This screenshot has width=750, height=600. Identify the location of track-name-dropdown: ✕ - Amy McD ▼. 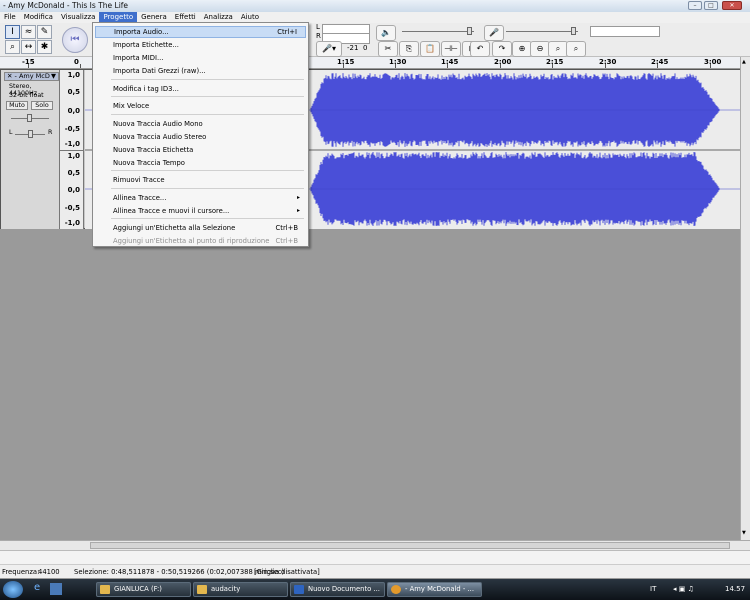
(31, 76).